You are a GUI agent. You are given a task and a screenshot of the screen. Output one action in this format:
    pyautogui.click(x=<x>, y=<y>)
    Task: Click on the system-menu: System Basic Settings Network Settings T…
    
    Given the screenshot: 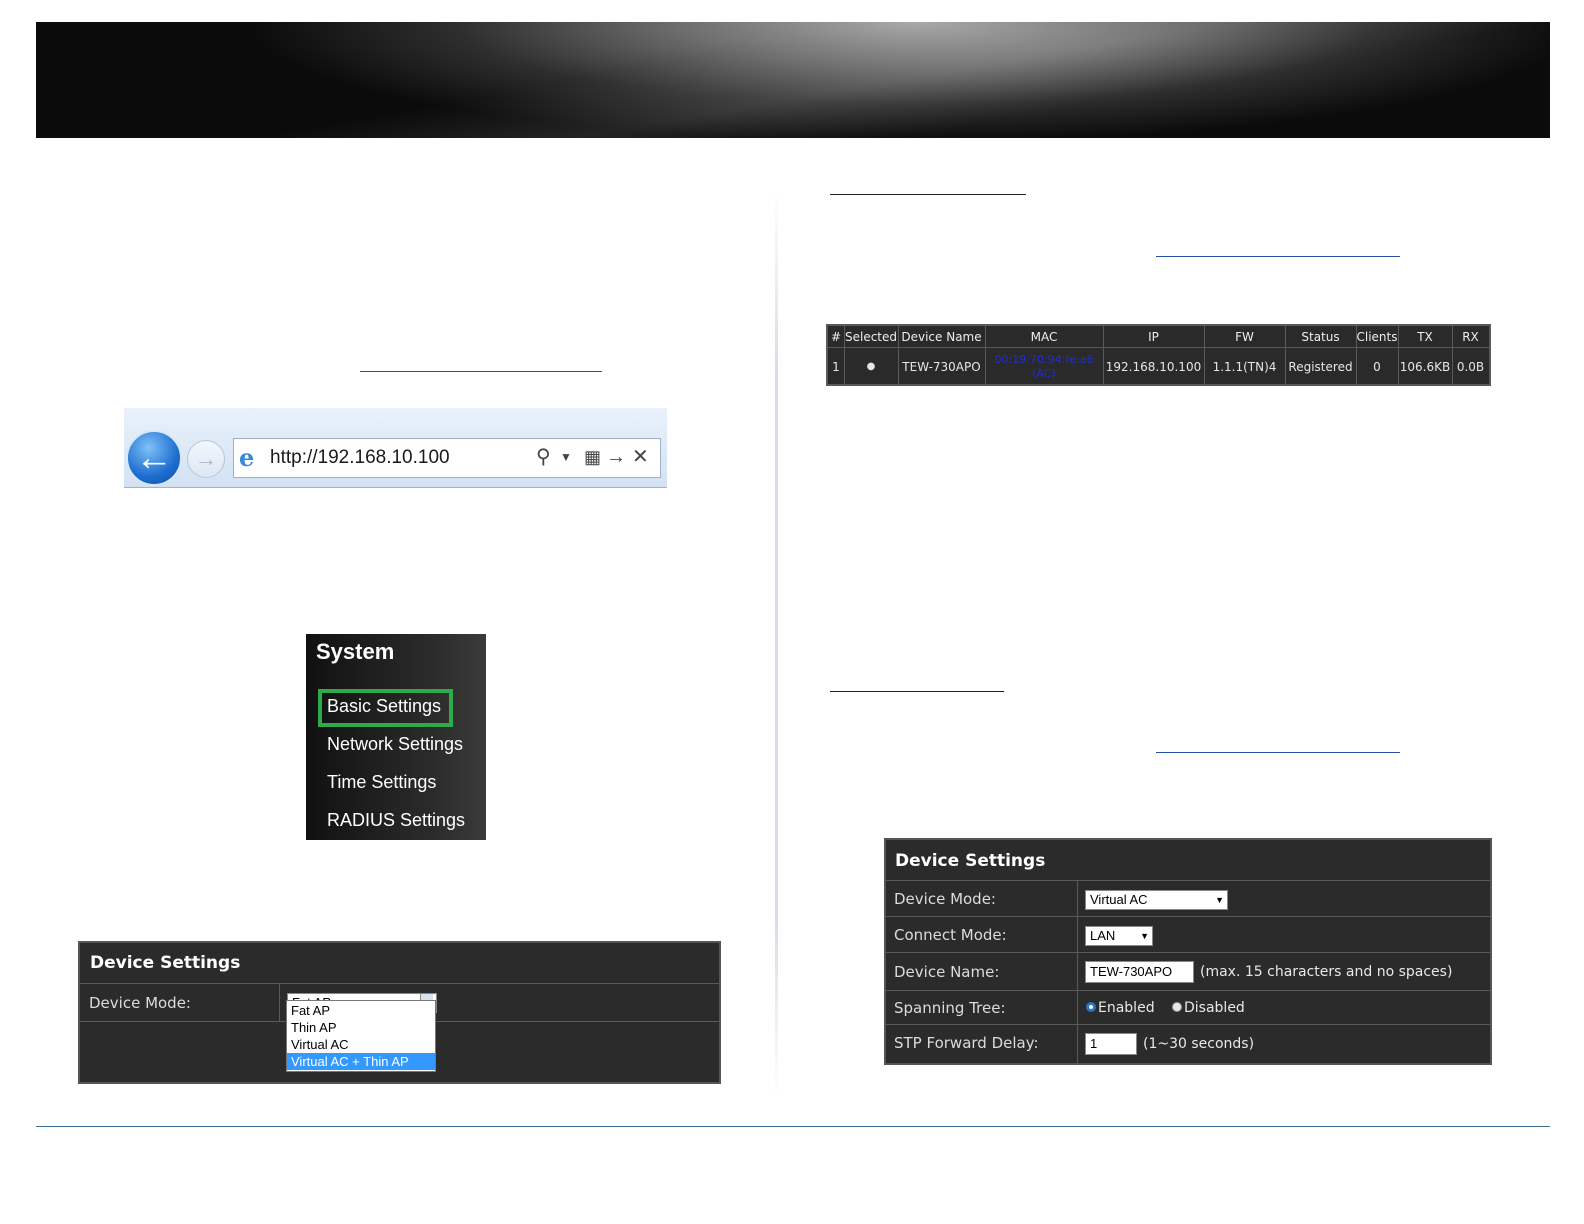 What is the action you would take?
    pyautogui.click(x=396, y=737)
    